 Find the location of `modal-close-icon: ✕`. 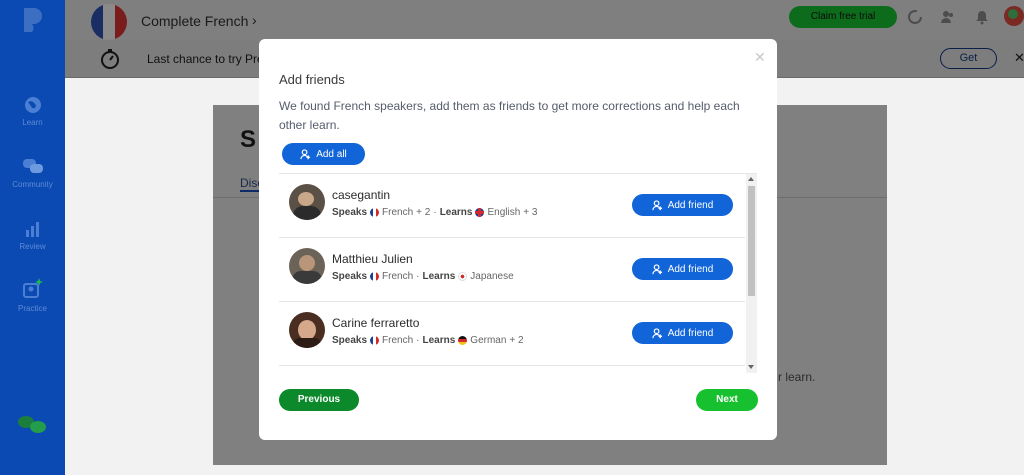

modal-close-icon: ✕ is located at coordinates (760, 57).